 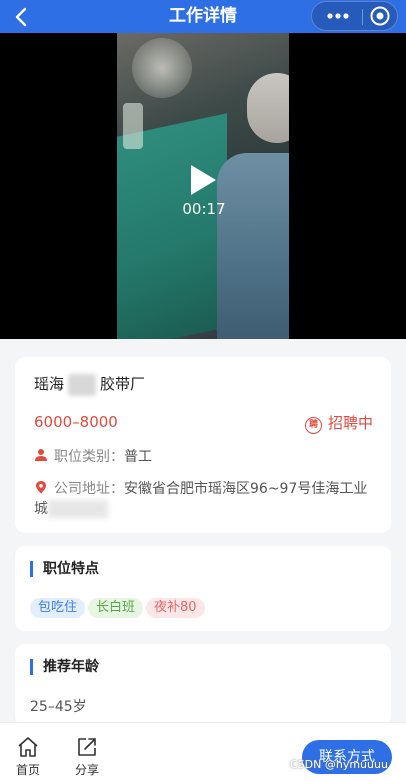 I want to click on age-range: 25–45岁, so click(x=58, y=707).